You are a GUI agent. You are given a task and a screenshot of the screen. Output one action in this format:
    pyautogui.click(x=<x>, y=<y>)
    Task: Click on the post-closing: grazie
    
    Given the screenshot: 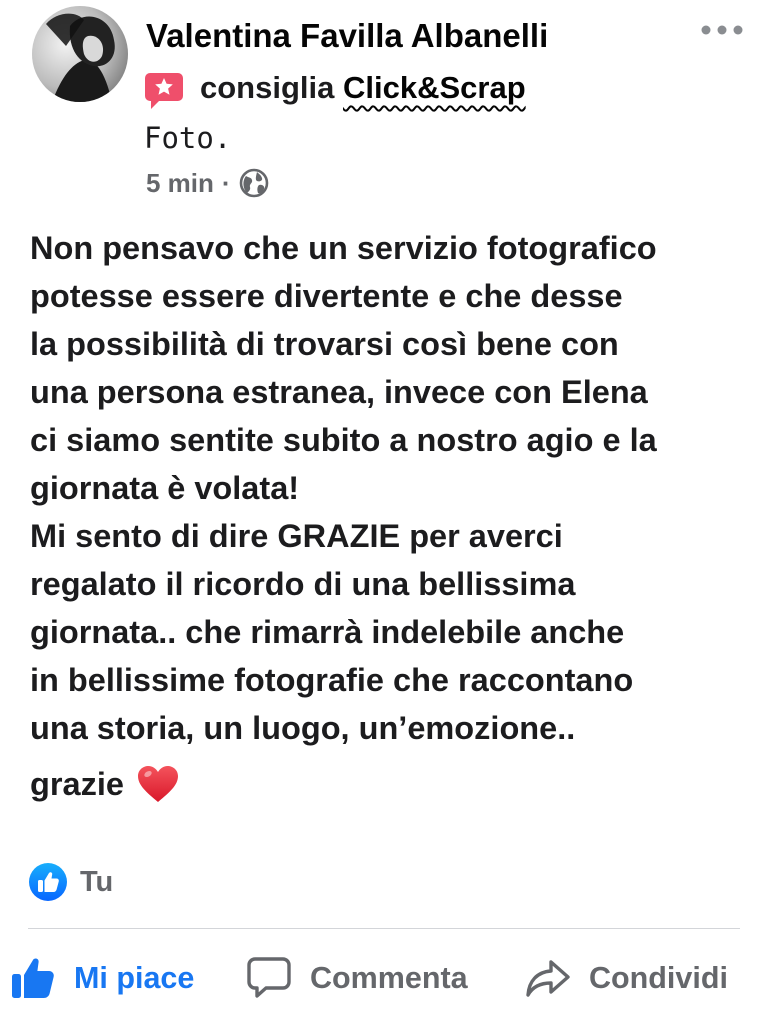 What is the action you would take?
    pyautogui.click(x=387, y=784)
    